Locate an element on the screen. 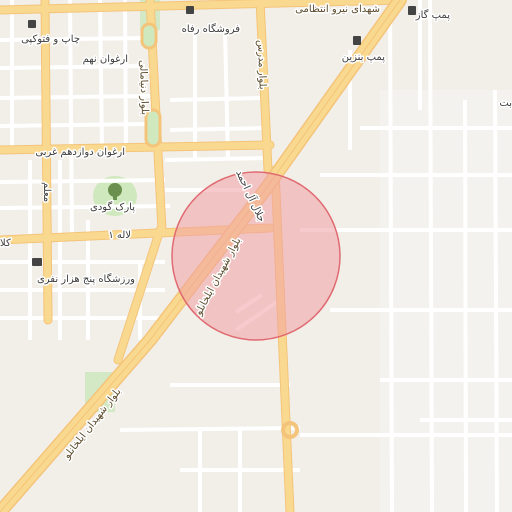 The image size is (512, 512). label-refah-store: فروشگاه رفاه is located at coordinates (211, 29).